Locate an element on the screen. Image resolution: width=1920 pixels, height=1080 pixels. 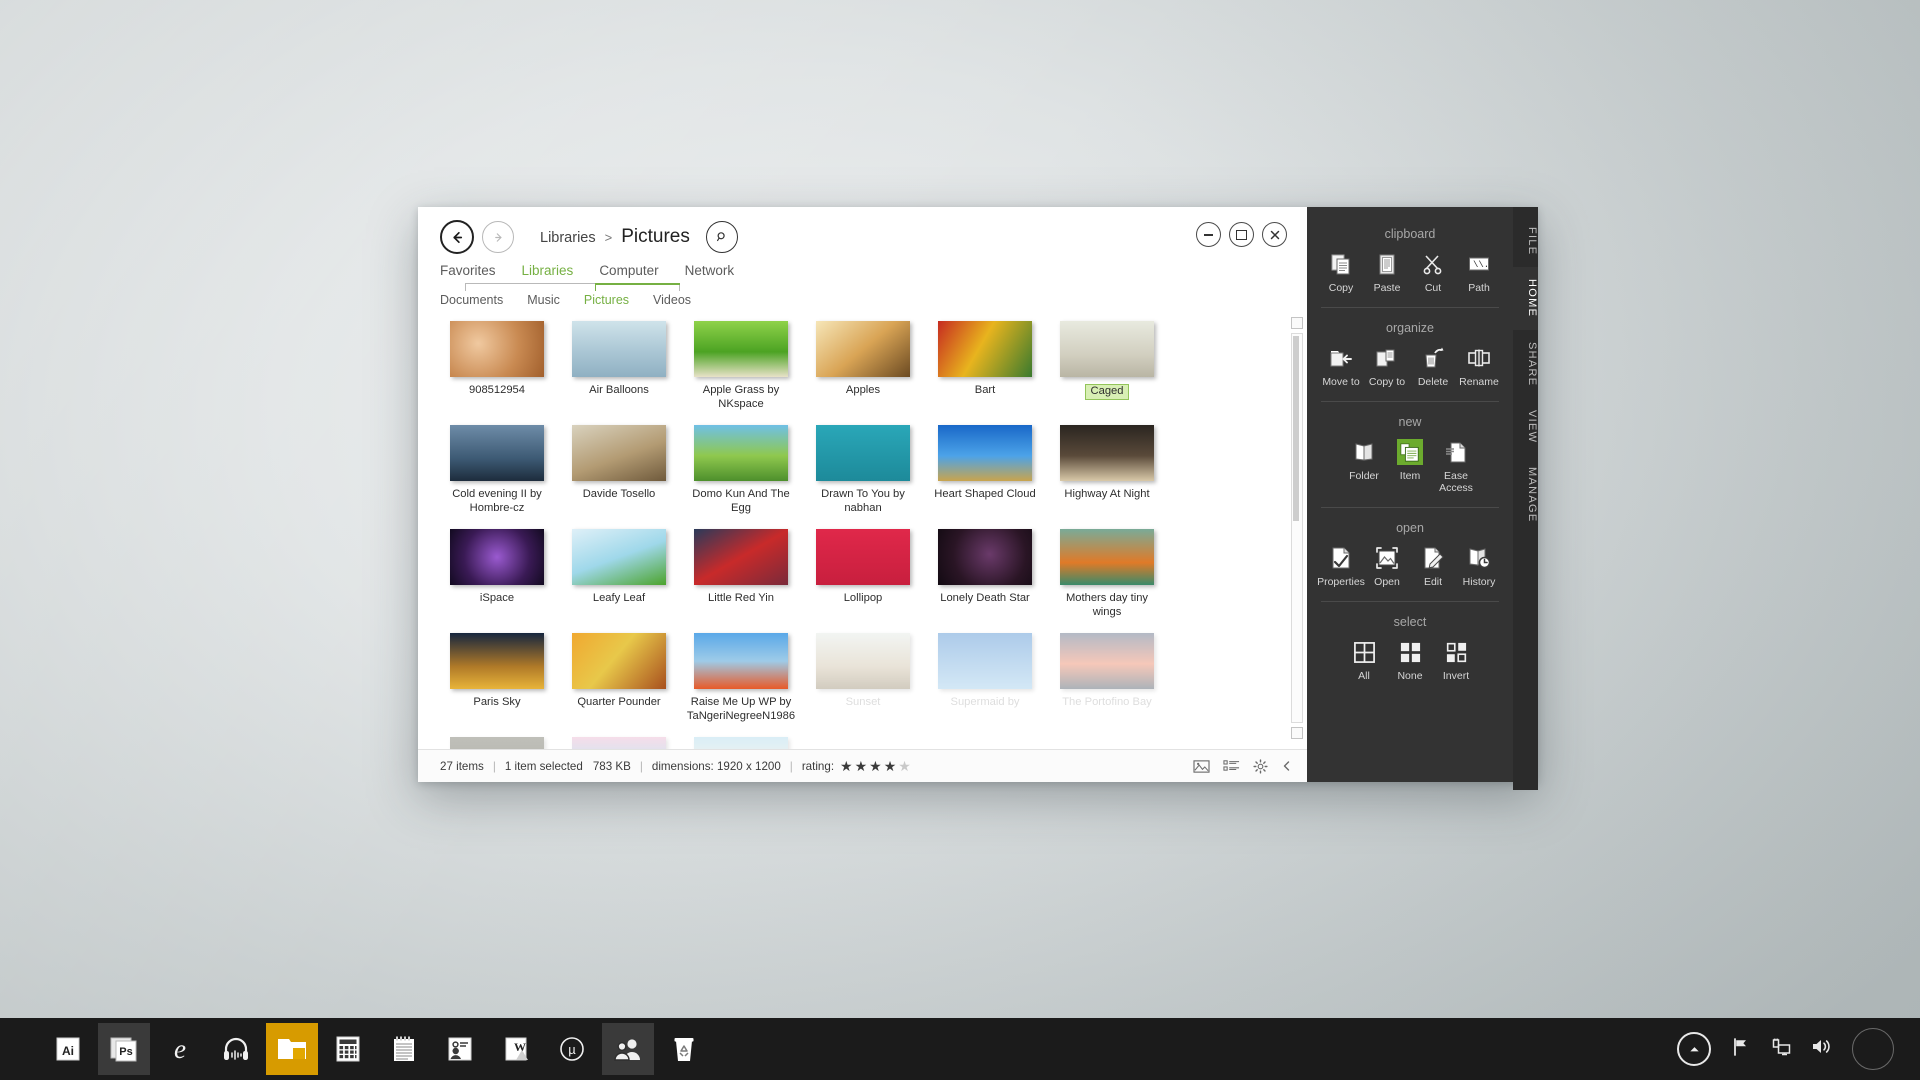
search-button is located at coordinates (721, 237).